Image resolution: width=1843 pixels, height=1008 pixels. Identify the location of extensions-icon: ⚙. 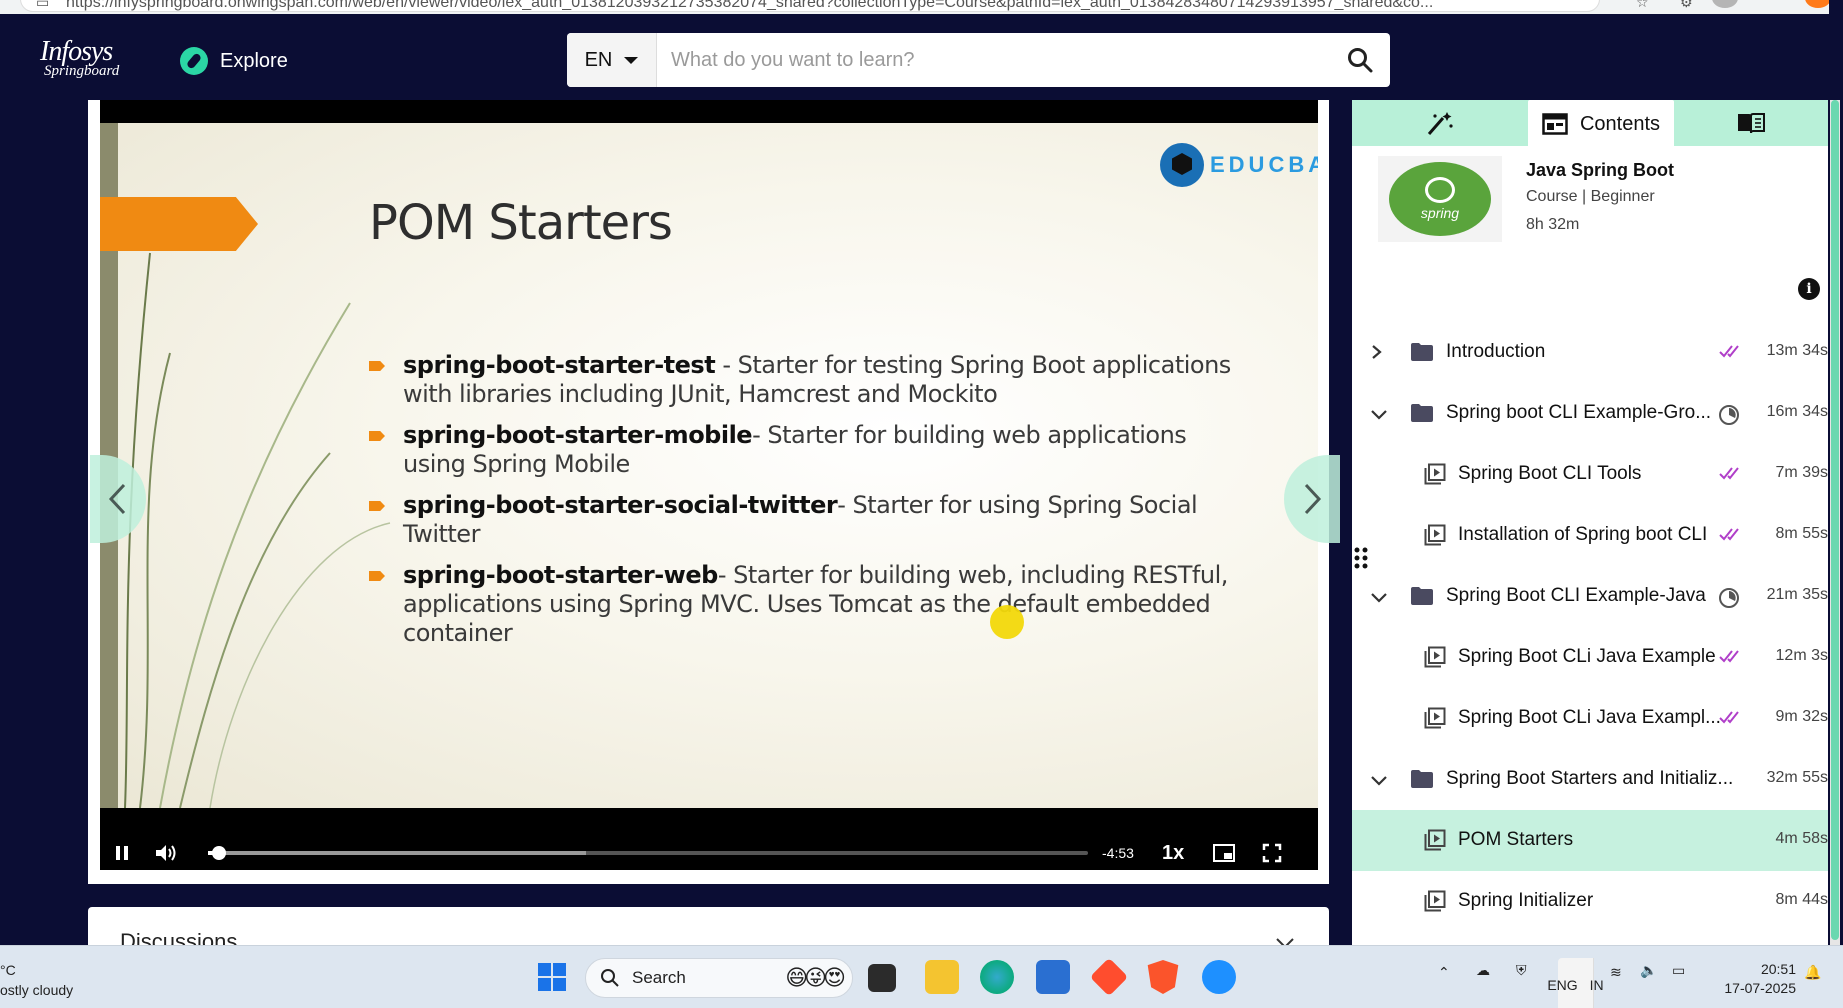
(1689, 5).